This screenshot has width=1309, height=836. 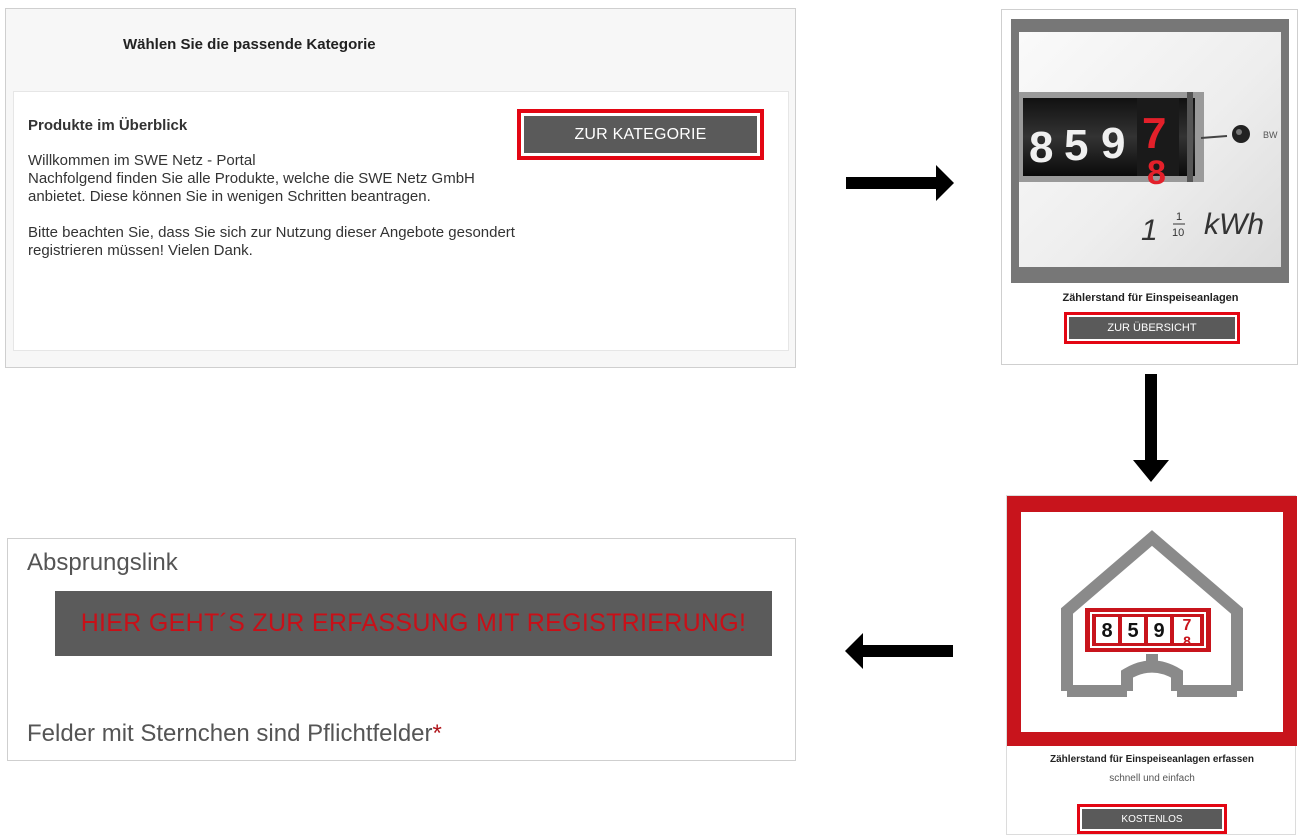 I want to click on meter-digit-red-1: 7, so click(x=1154, y=133).